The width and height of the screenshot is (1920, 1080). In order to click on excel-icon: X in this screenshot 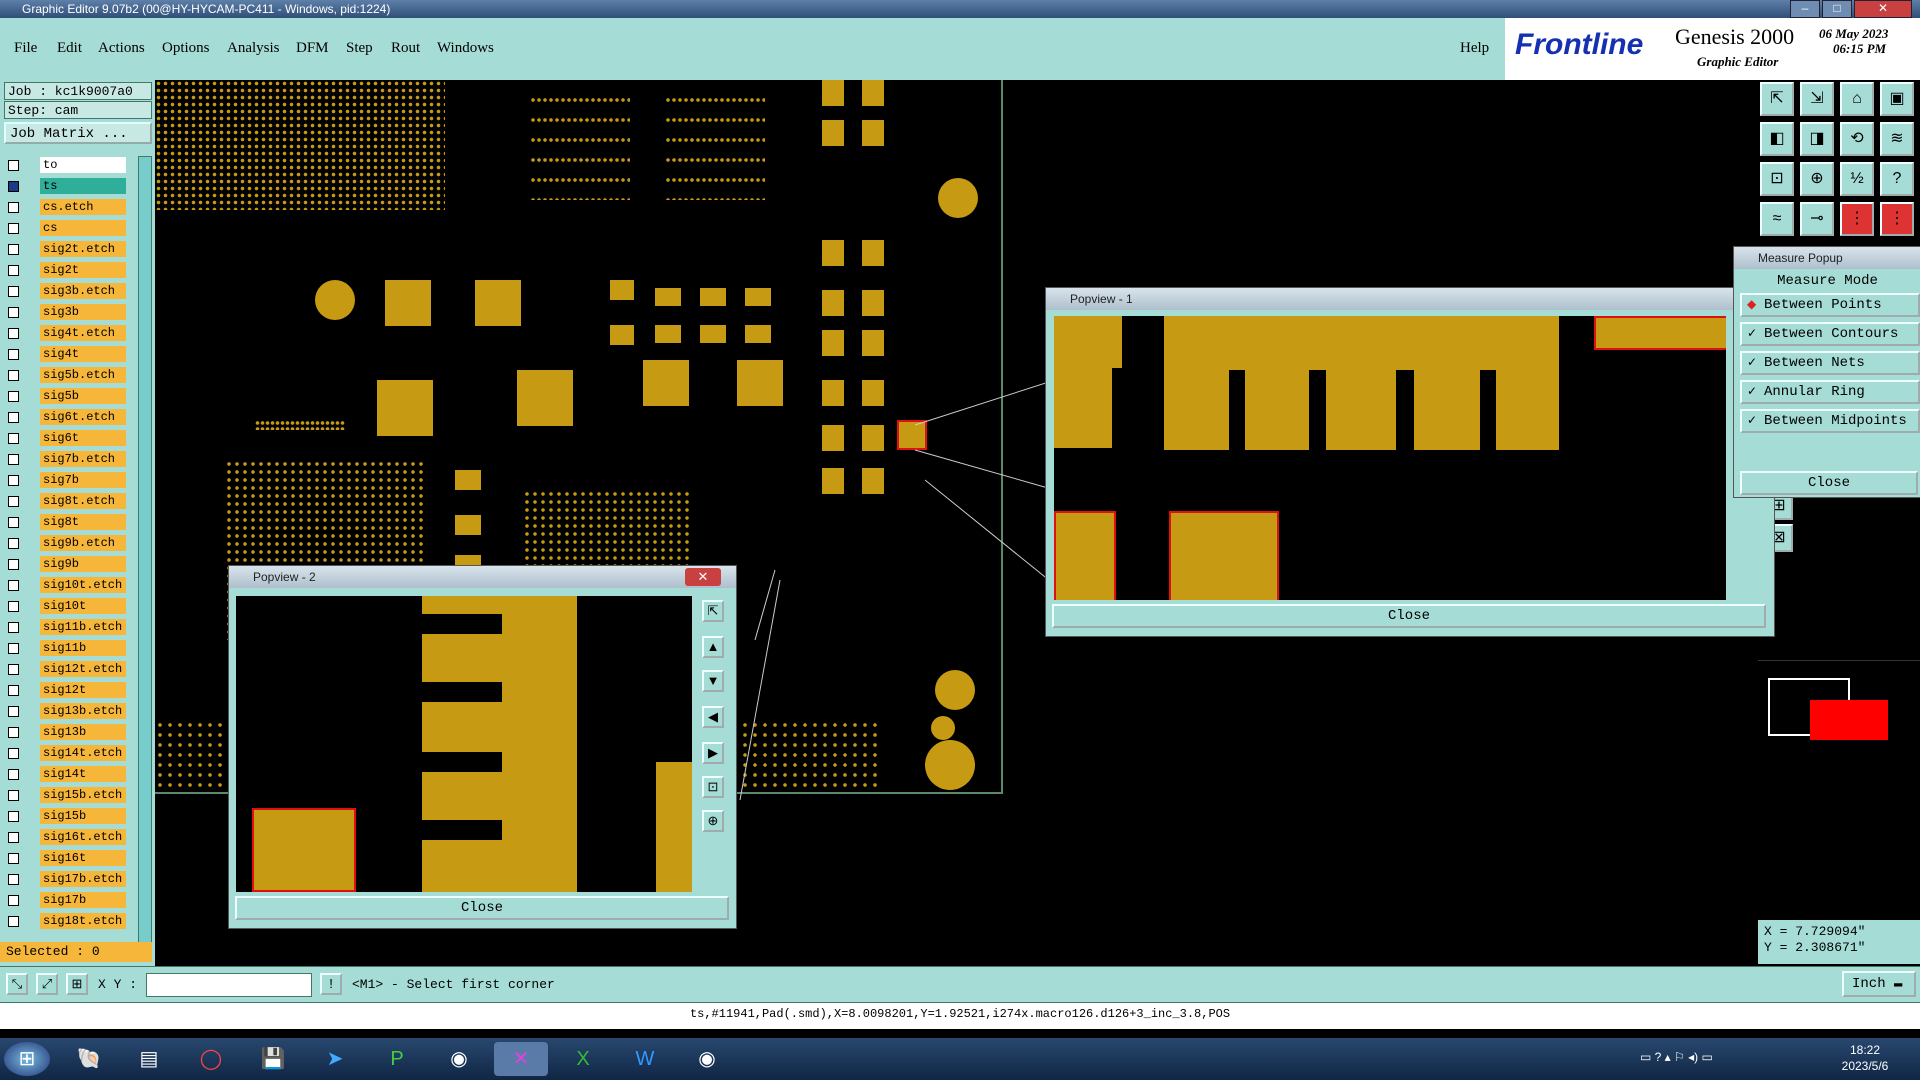, I will do `click(583, 1059)`.